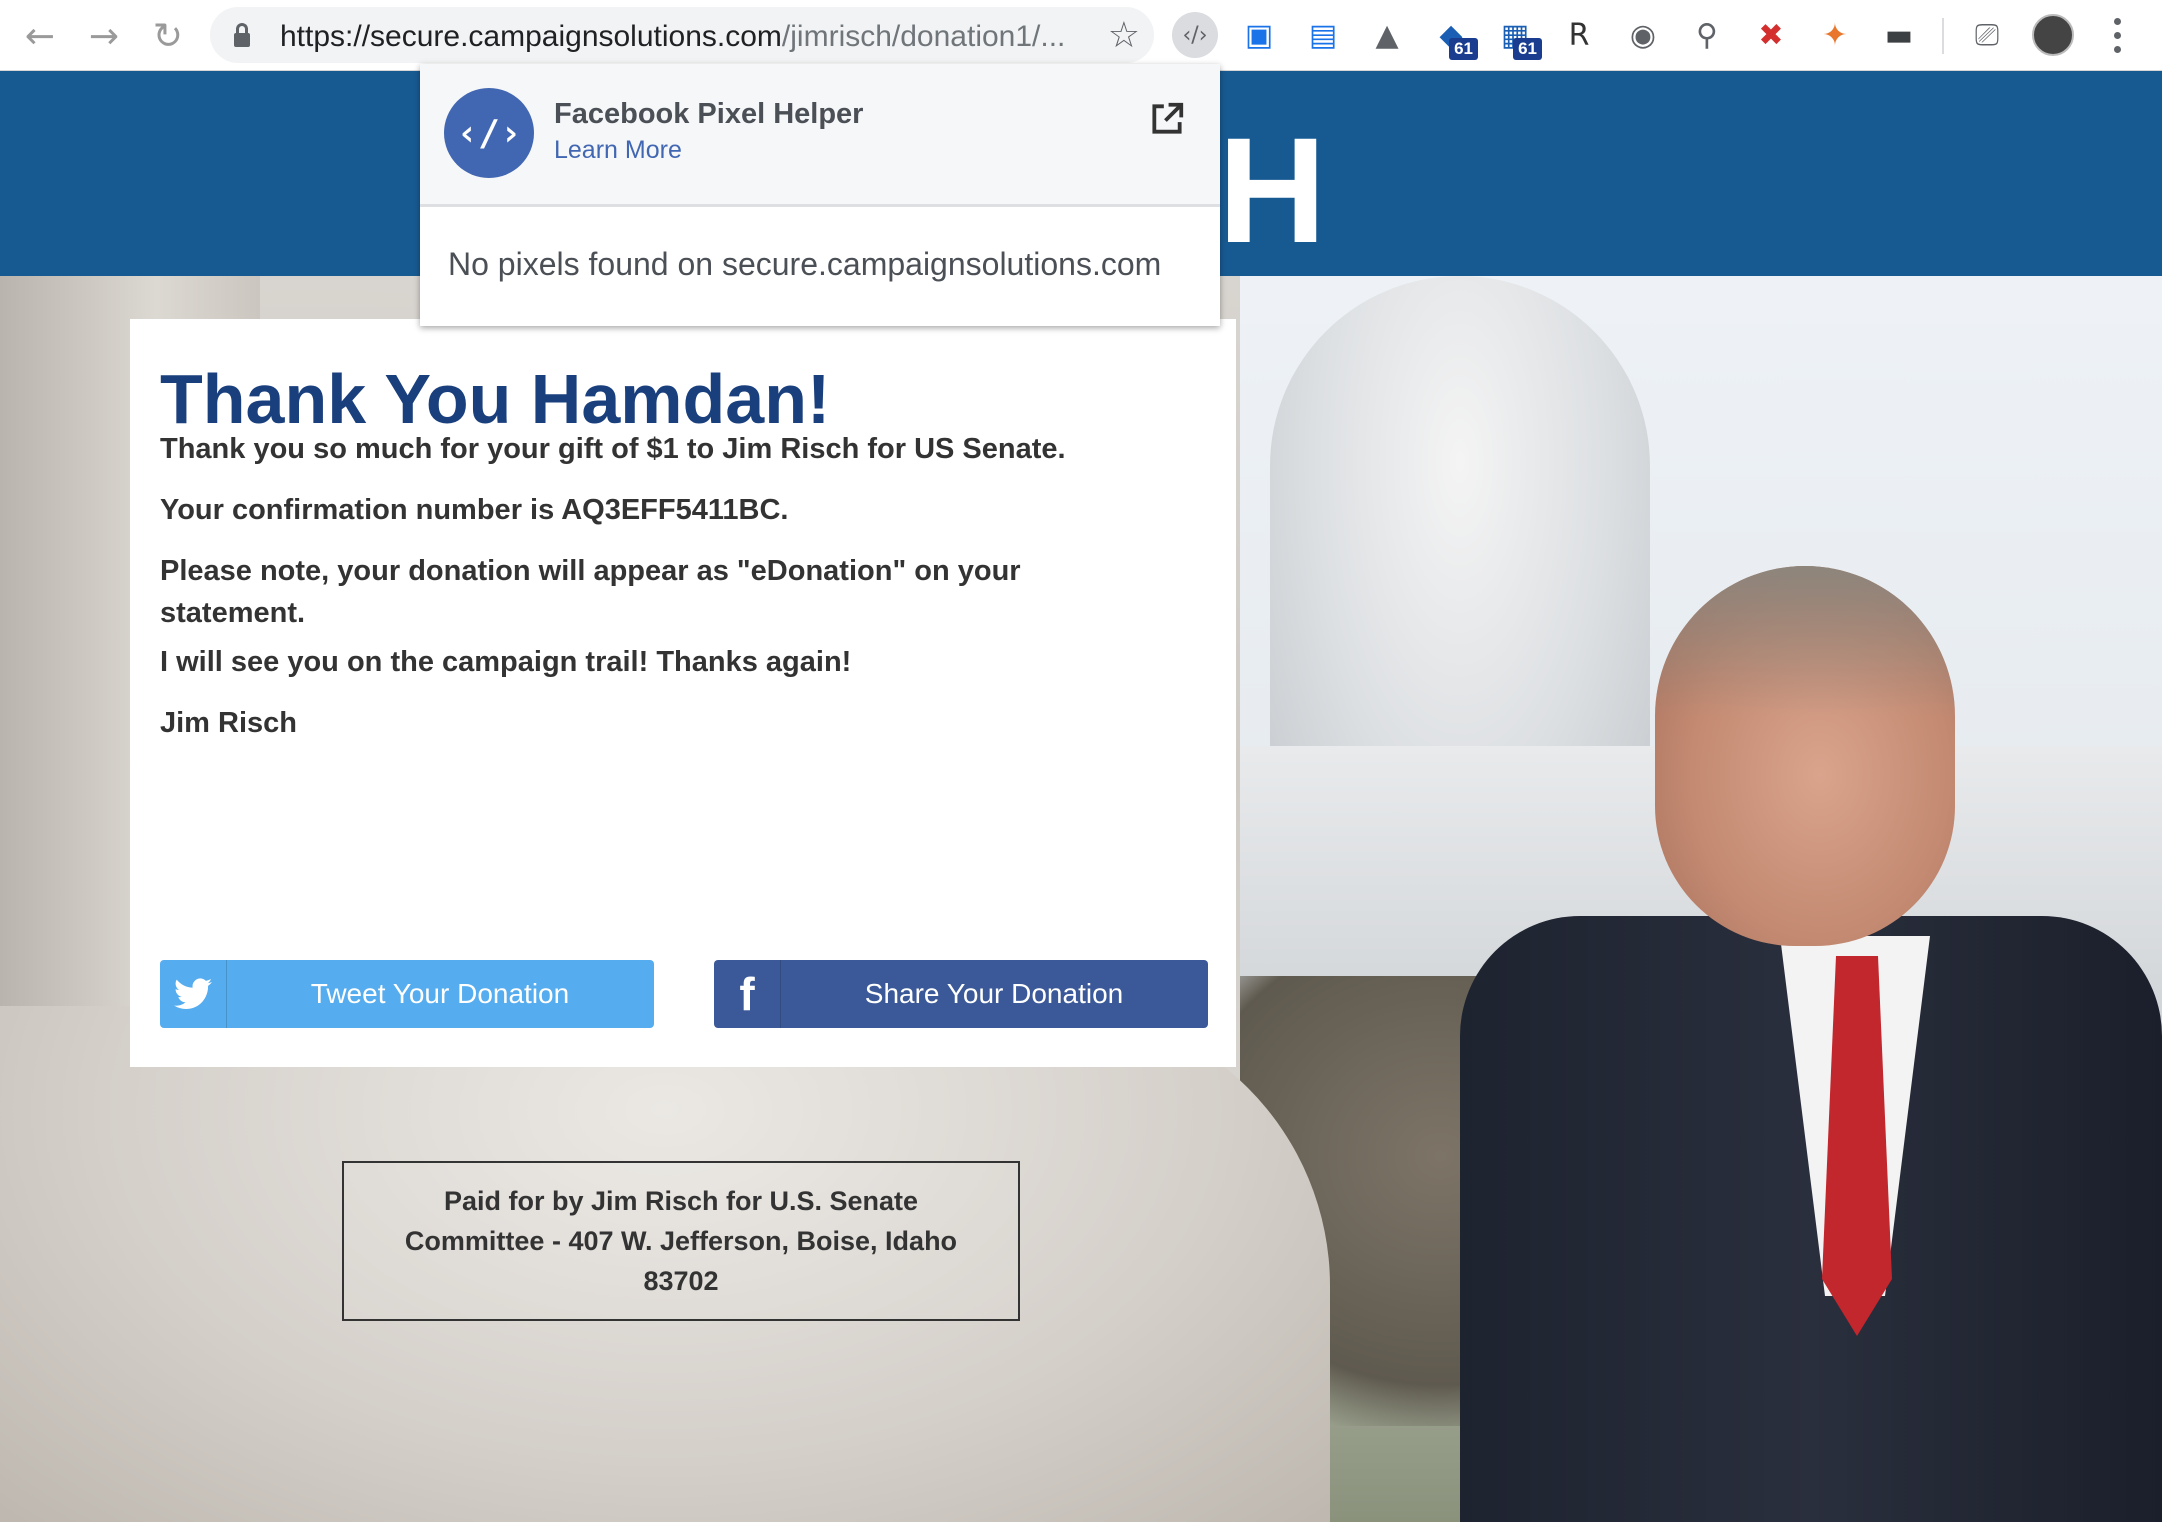  I want to click on profile-avatar, so click(2053, 35).